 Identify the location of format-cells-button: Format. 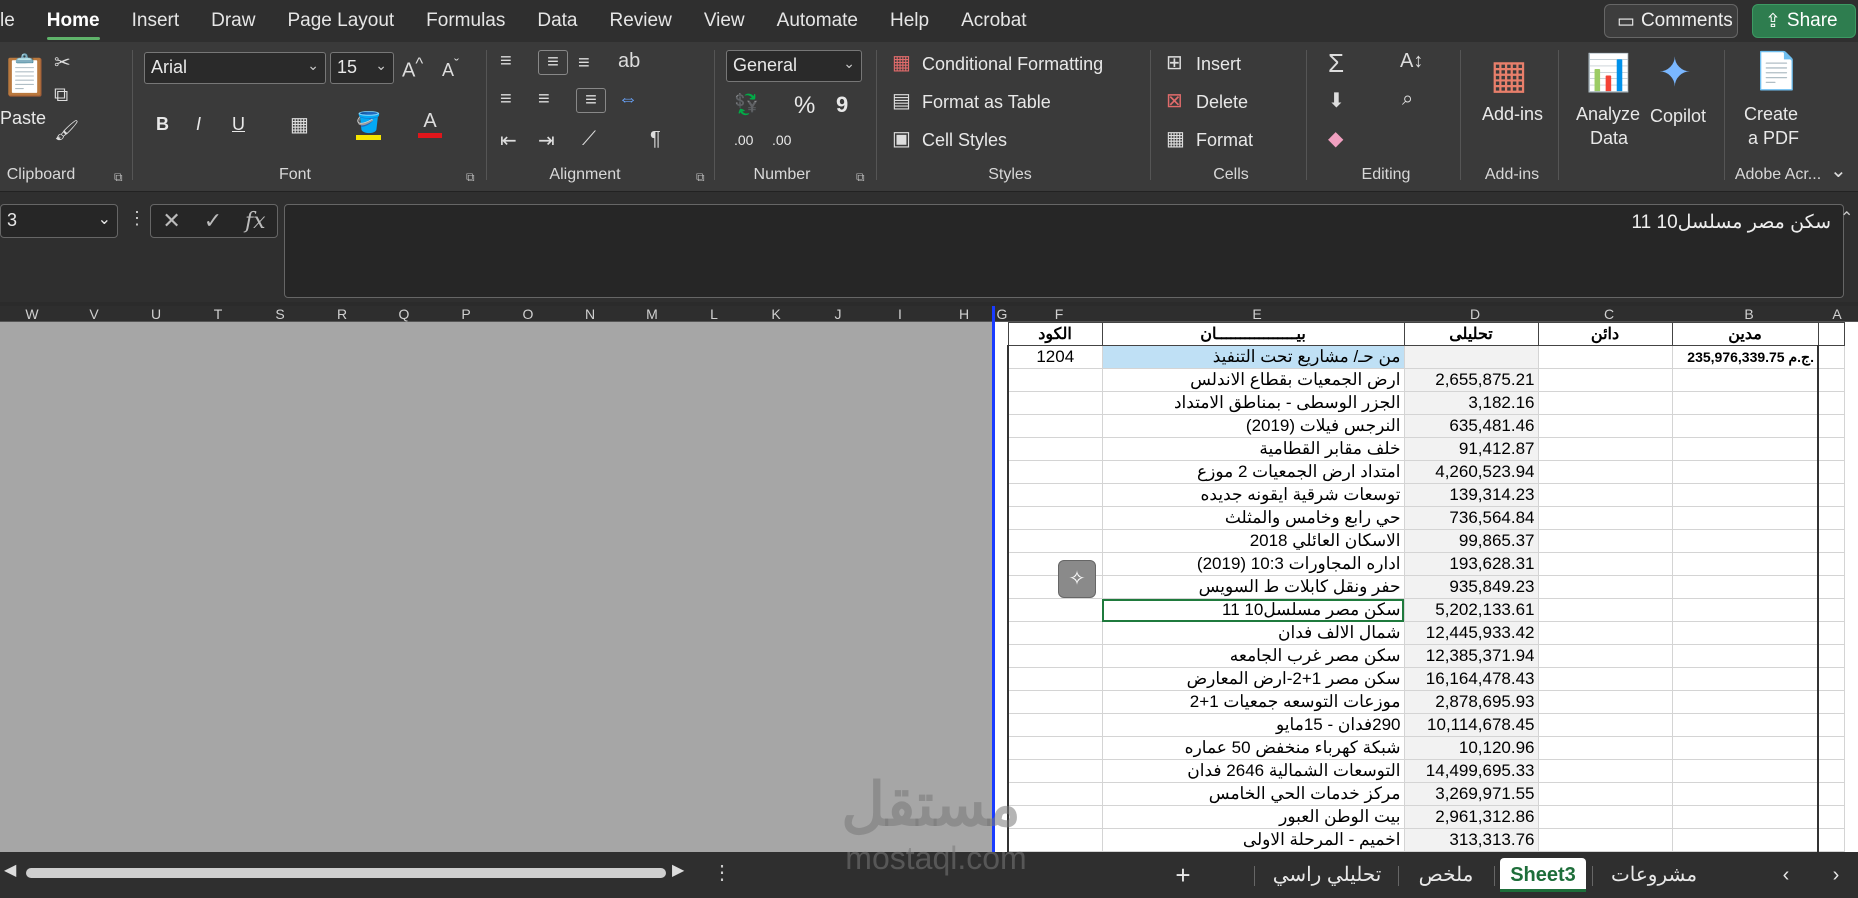
(1224, 140).